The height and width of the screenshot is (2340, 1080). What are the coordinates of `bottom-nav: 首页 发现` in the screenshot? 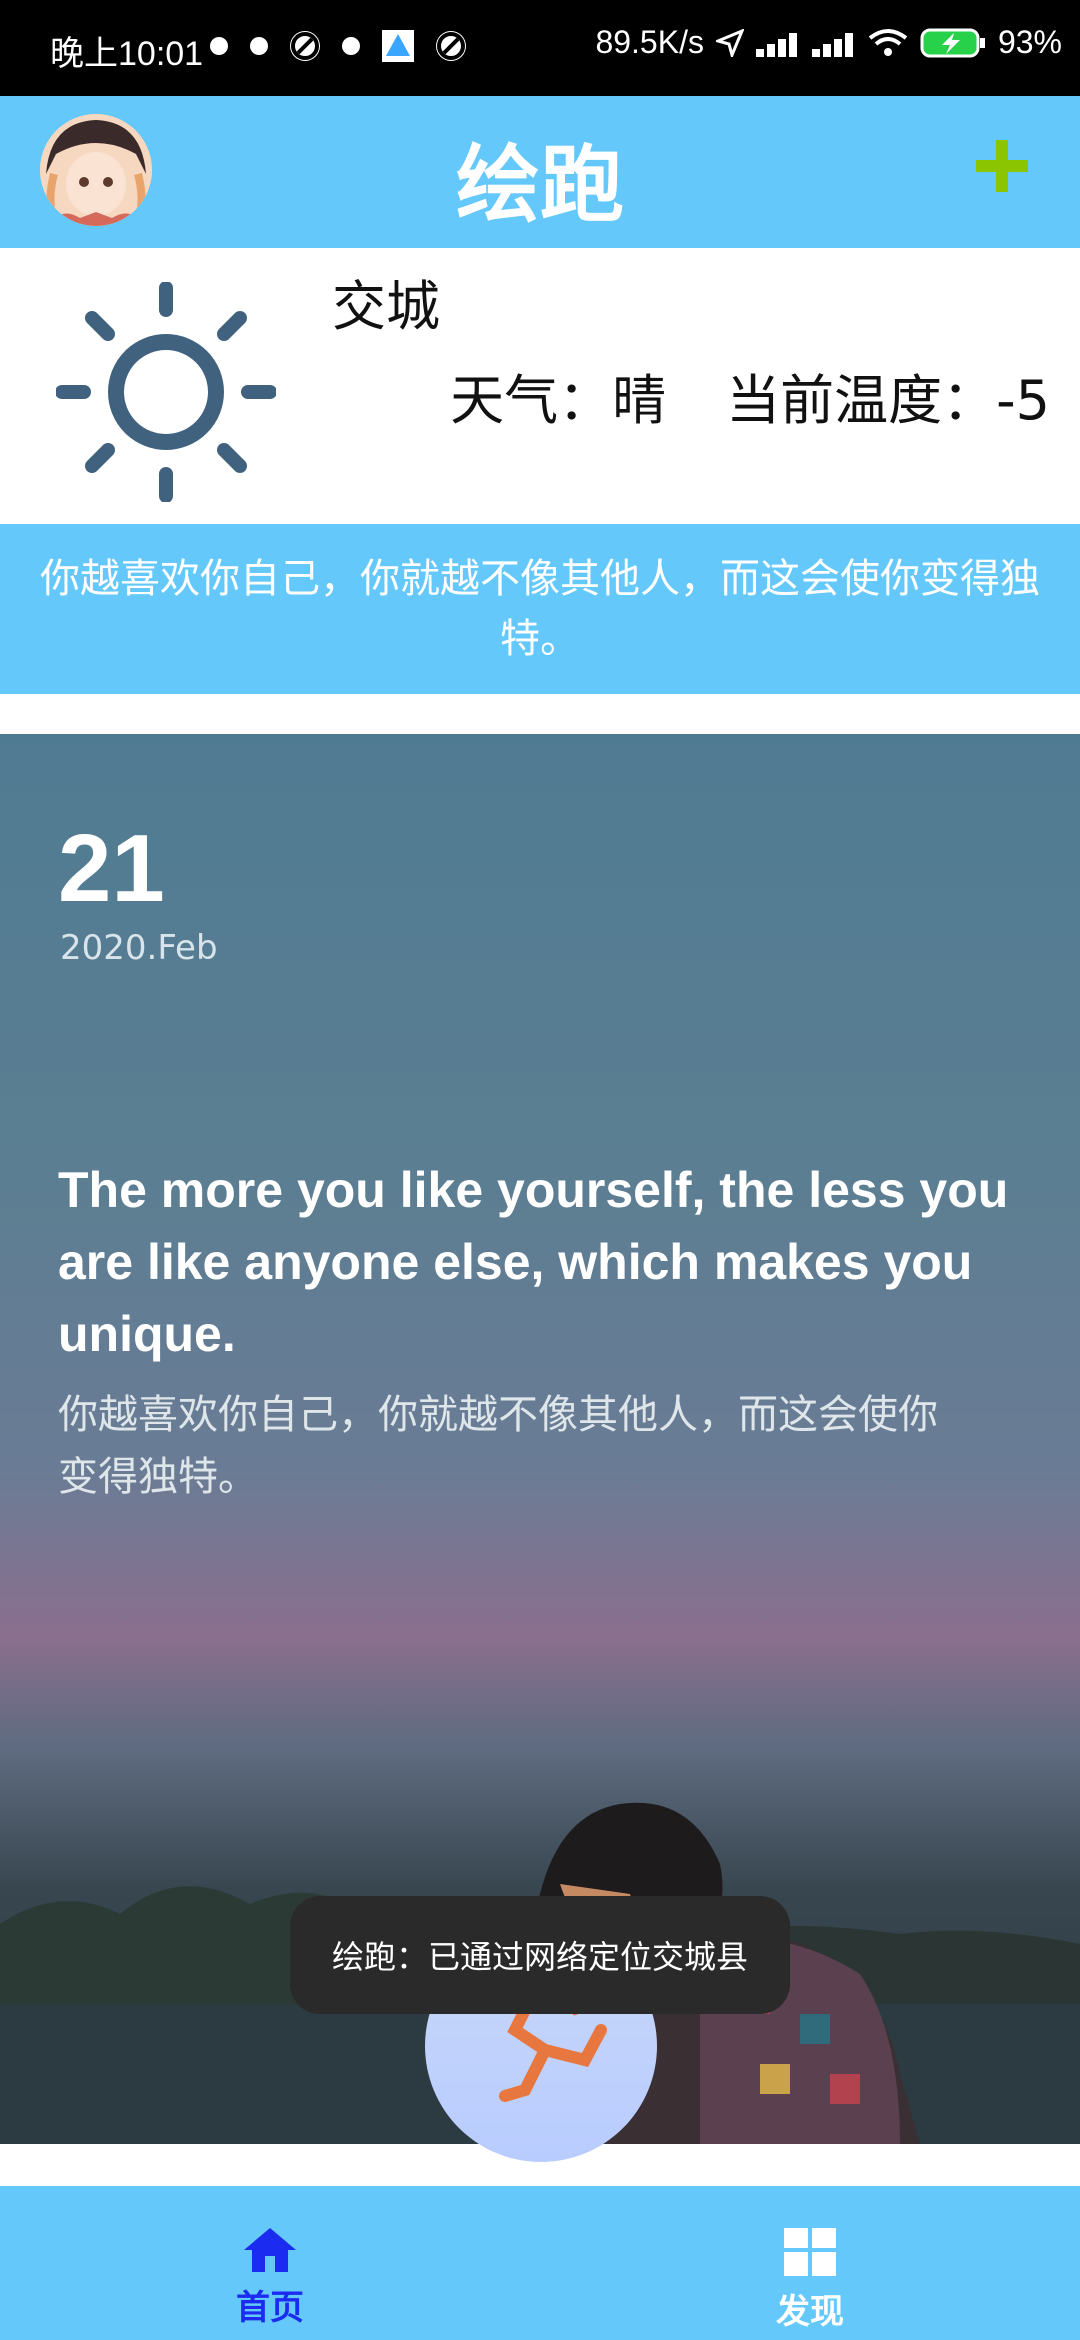 It's located at (540, 2263).